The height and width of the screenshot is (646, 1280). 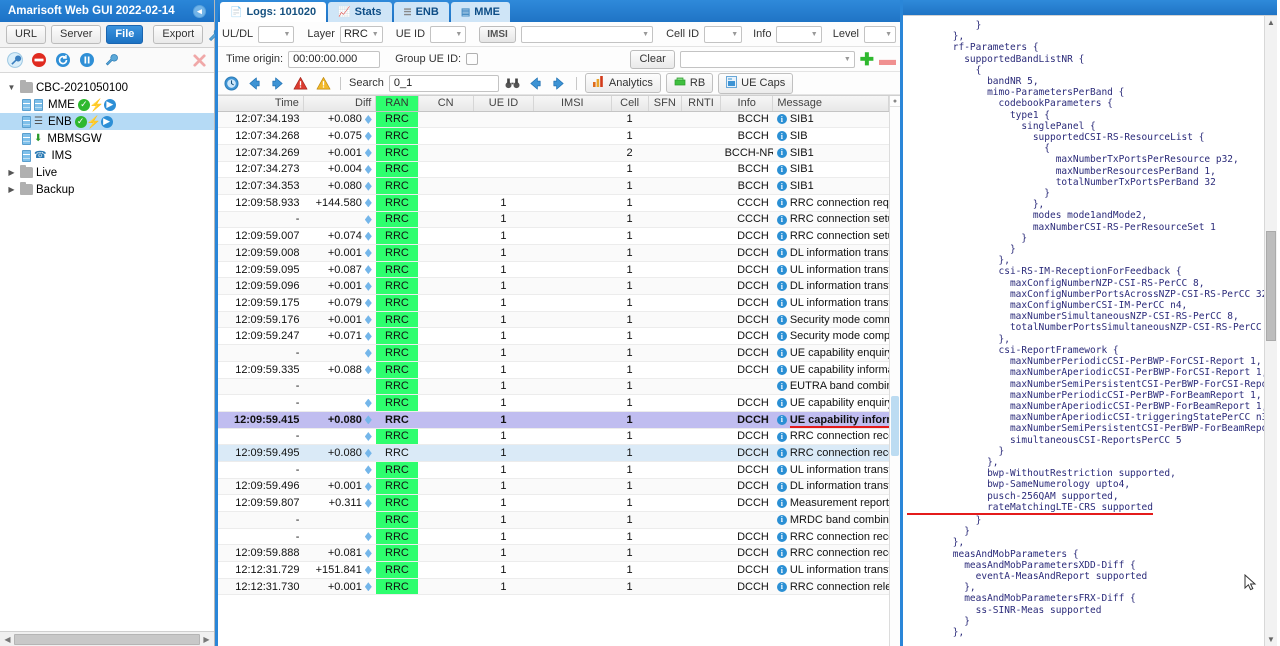 What do you see at coordinates (76, 34) in the screenshot?
I see `source-server-button: Server` at bounding box center [76, 34].